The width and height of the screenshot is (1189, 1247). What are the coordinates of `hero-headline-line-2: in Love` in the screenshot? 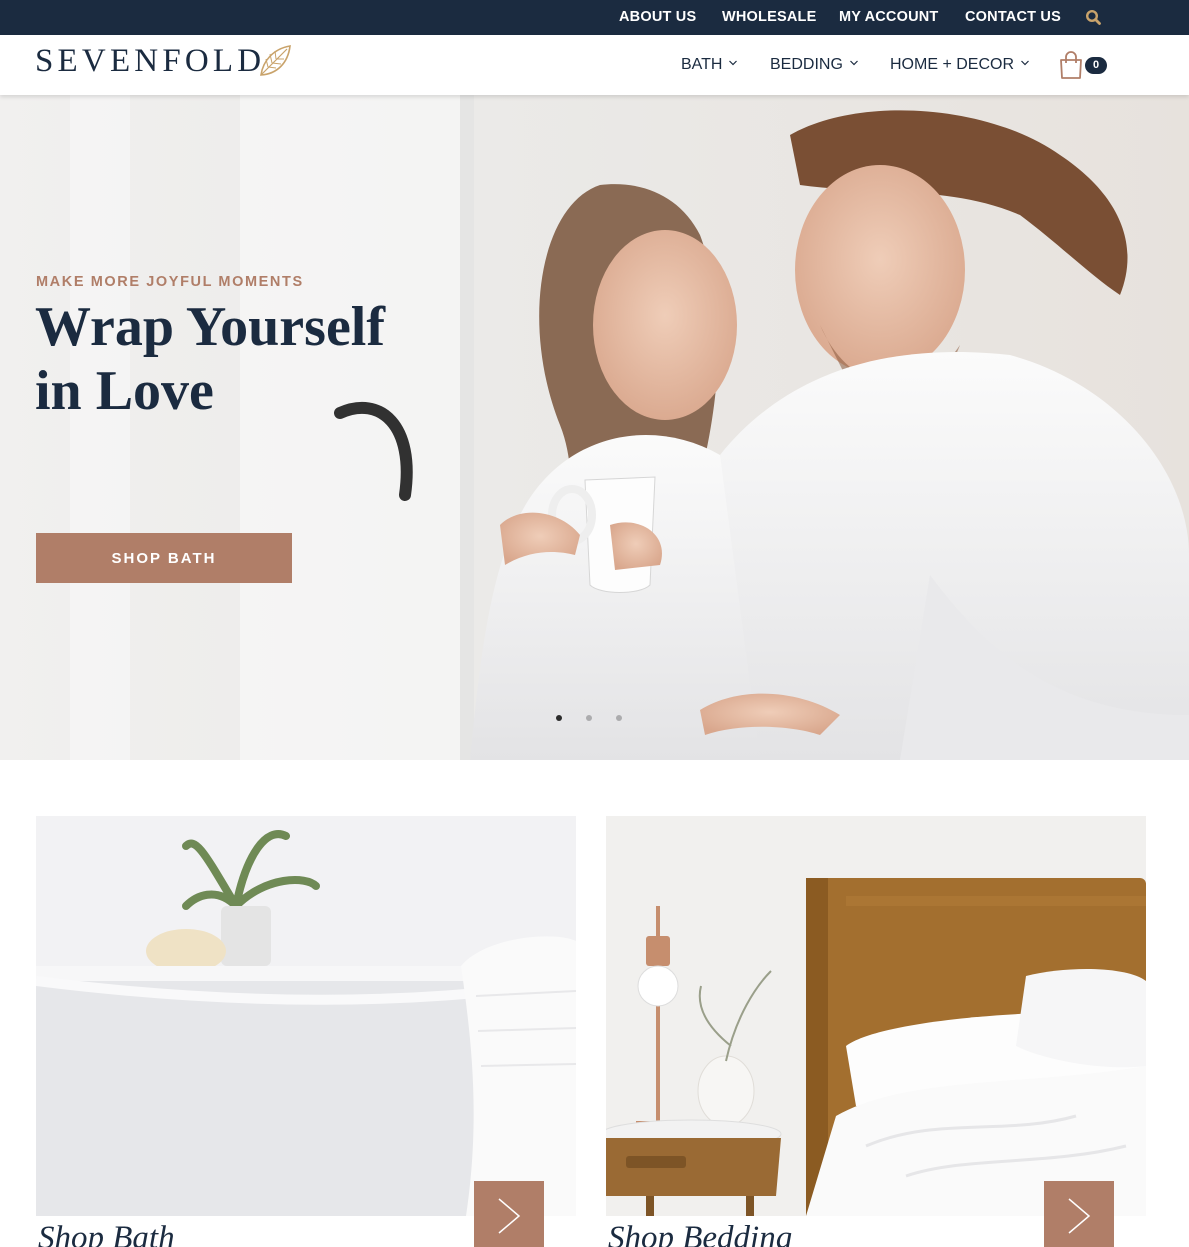 It's located at (124, 391).